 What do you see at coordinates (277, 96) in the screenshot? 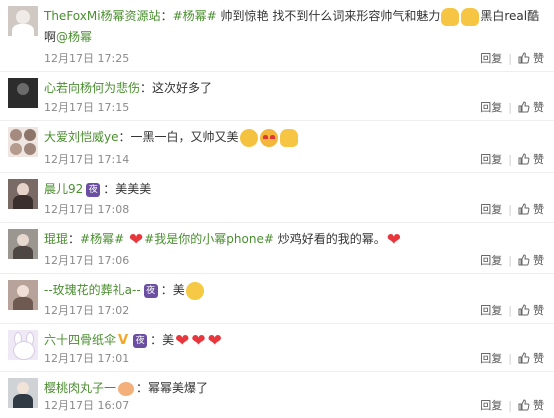
I see `comment-item: 心若向杨何为悲伤：这次好多了 12月17日 17:15 回复 | 赞` at bounding box center [277, 96].